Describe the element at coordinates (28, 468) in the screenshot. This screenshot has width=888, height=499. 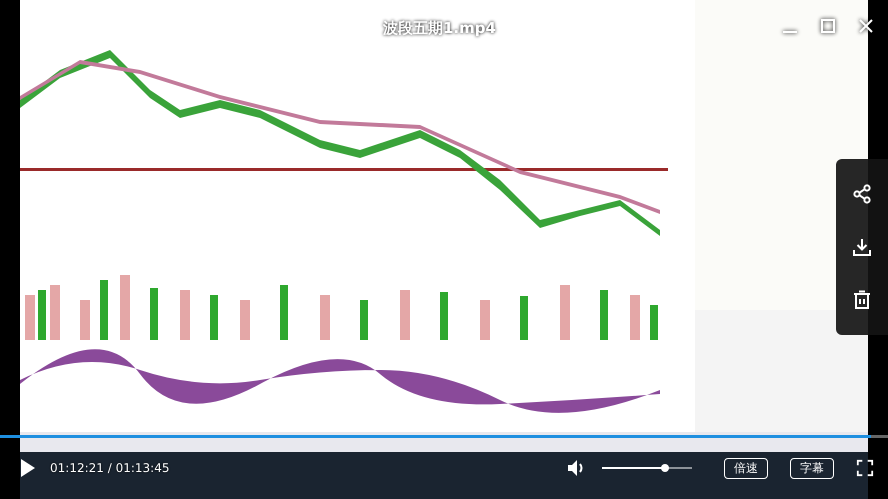
I see `play-icon` at that location.